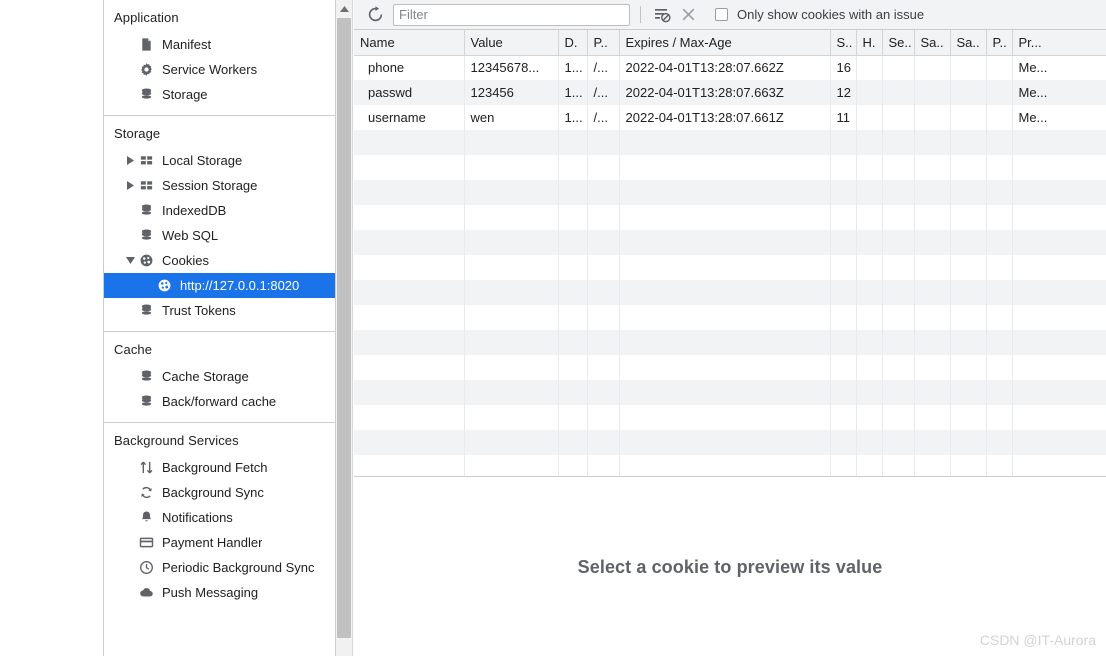 The image size is (1106, 656). What do you see at coordinates (219, 310) in the screenshot?
I see `sidebar-item-trust-tokens: Trust Tokens` at bounding box center [219, 310].